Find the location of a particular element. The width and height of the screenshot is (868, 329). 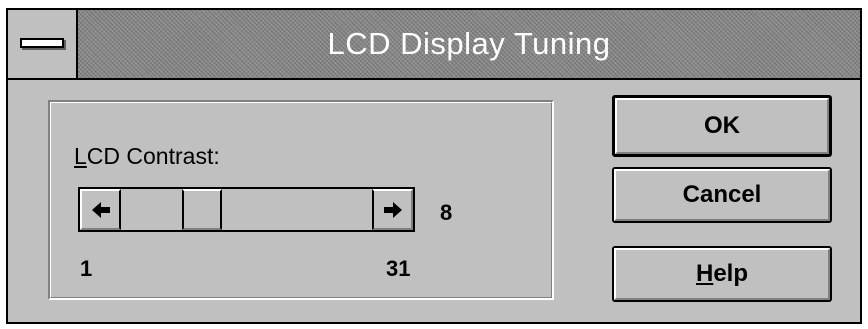

help-button: Help is located at coordinates (722, 274).